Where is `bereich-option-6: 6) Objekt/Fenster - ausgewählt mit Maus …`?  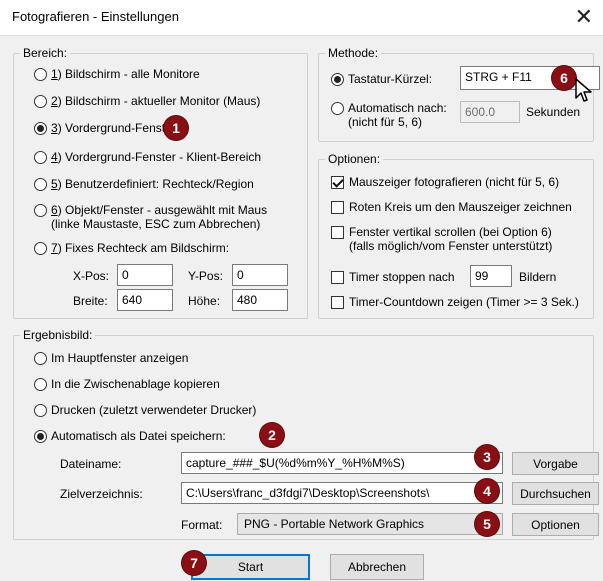 bereich-option-6: 6) Objekt/Fenster - ausgewählt mit Maus … is located at coordinates (150, 217).